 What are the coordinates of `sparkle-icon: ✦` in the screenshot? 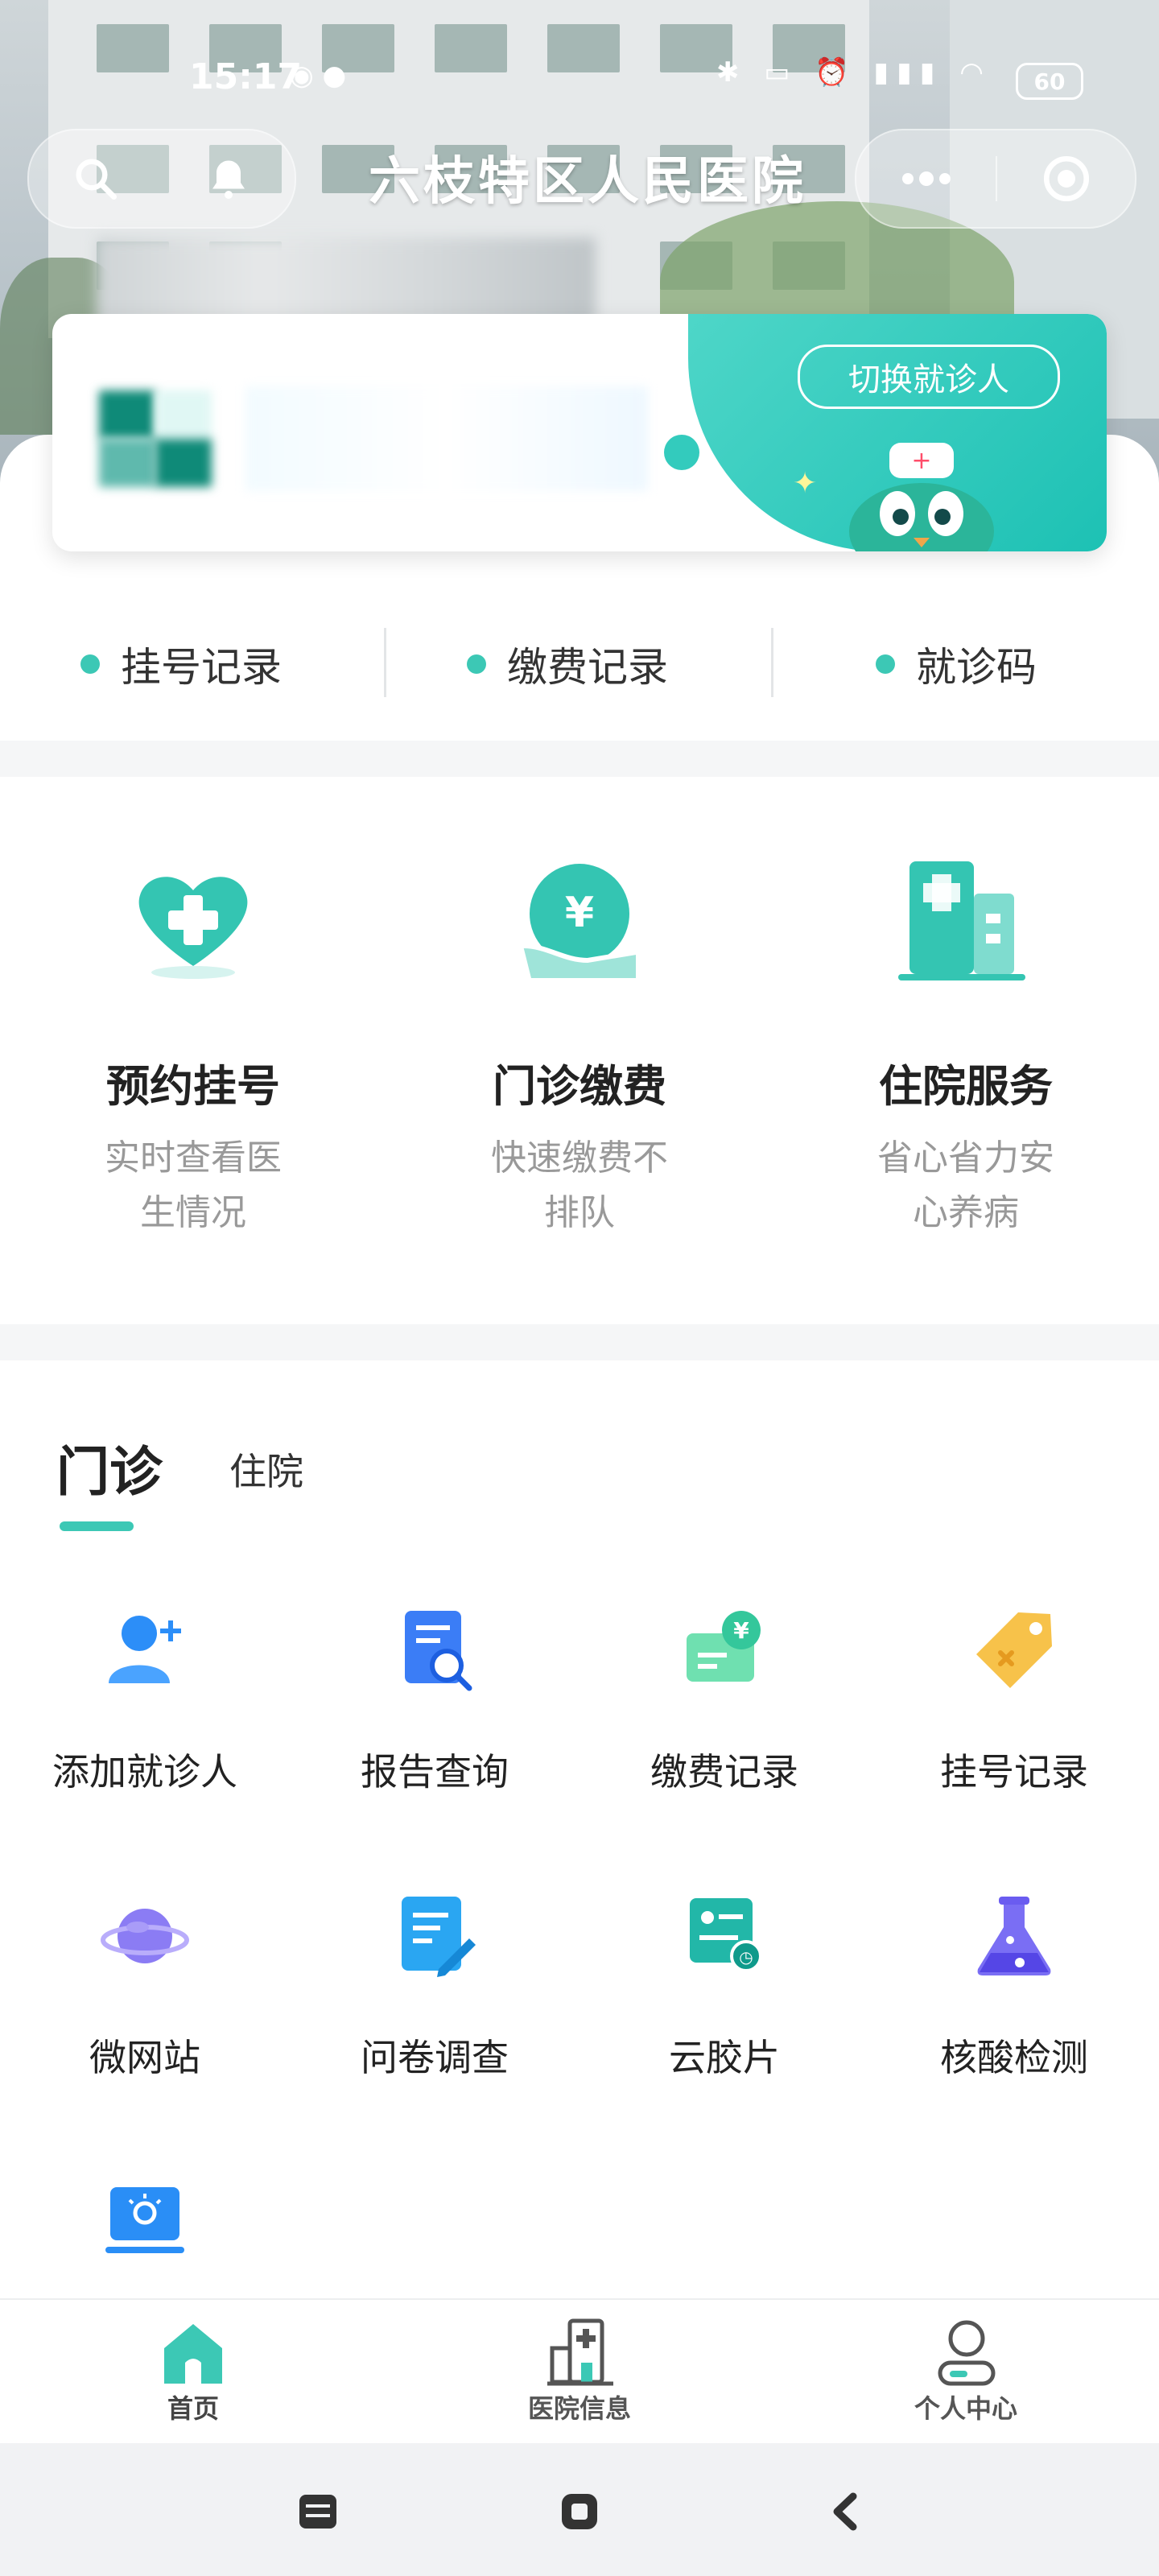 It's located at (805, 483).